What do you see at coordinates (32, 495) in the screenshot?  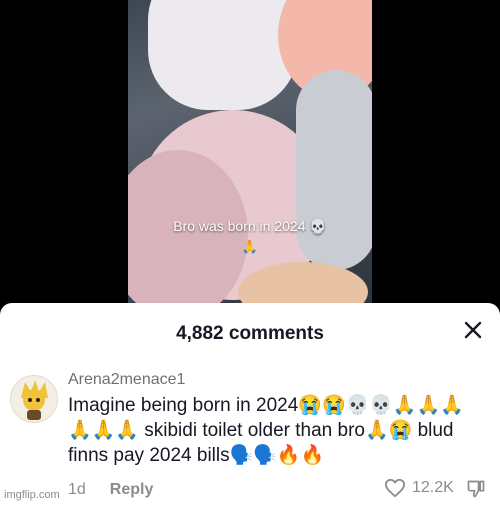 I see `watermark: imgflip.com` at bounding box center [32, 495].